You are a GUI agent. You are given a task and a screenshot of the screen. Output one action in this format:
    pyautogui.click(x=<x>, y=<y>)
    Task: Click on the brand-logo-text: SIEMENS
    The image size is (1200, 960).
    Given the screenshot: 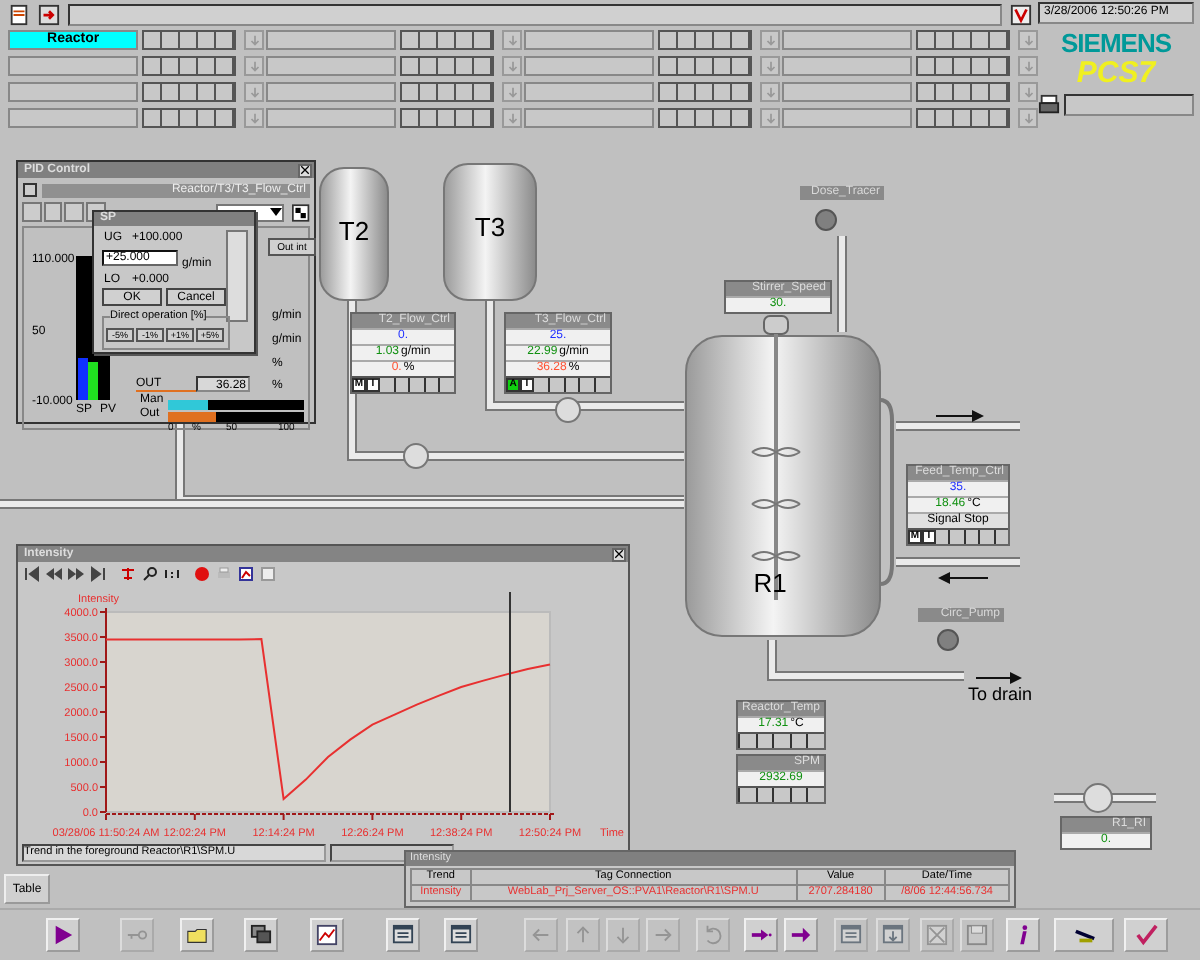 What is the action you would take?
    pyautogui.click(x=1115, y=44)
    